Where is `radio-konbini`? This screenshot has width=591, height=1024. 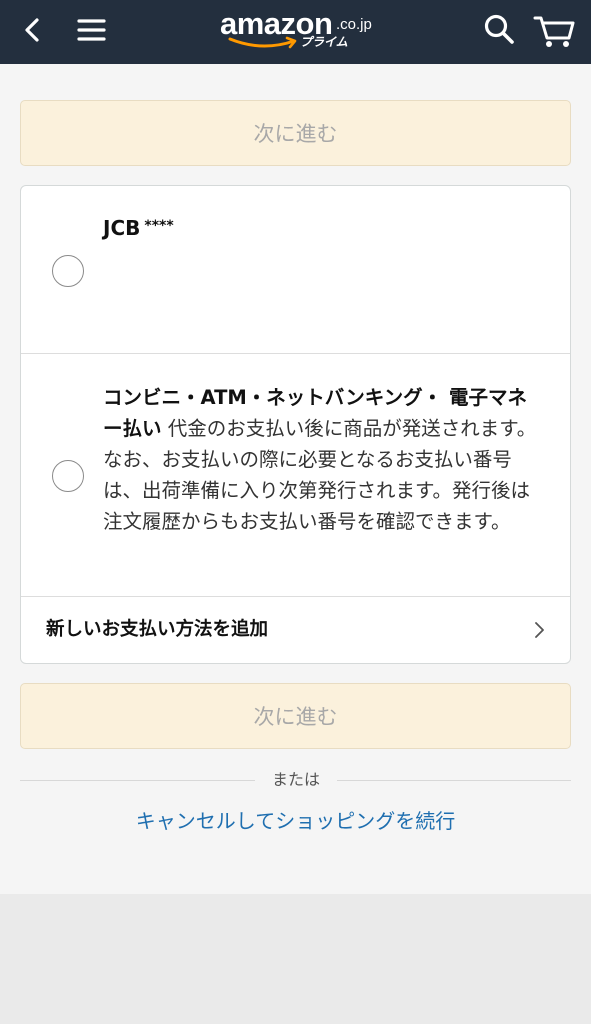 radio-konbini is located at coordinates (68, 476).